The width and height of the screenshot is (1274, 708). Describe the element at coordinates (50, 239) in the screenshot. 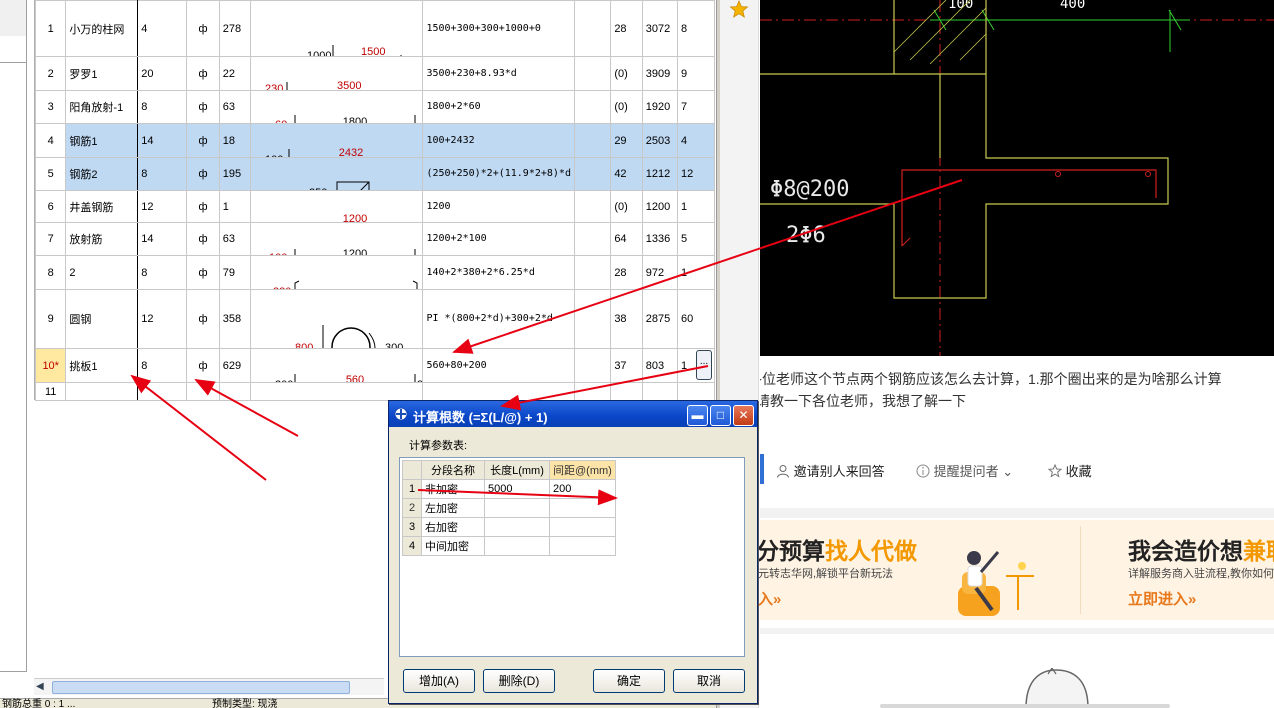

I see `cell-row-number: 7` at that location.